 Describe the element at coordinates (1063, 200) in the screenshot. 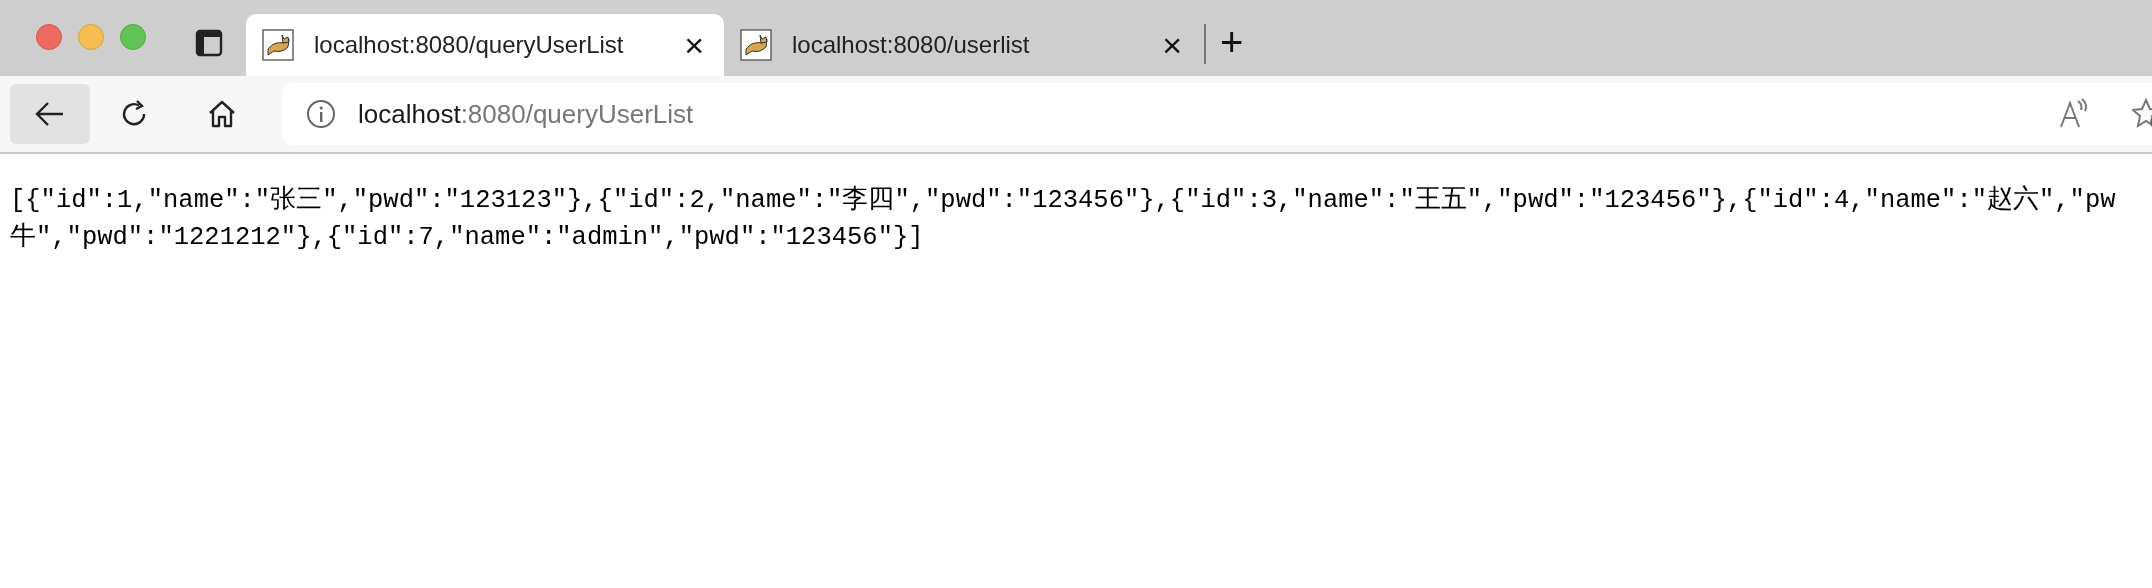

I see `json-text: [{"id":1,"name":"张三","pwd":"123123"},{"id":2,"name":"李四","pwd":"123456"},{"id":3,"name":"王五","pwd":"123456"},{"id":4,"name":"赵六","pw` at that location.